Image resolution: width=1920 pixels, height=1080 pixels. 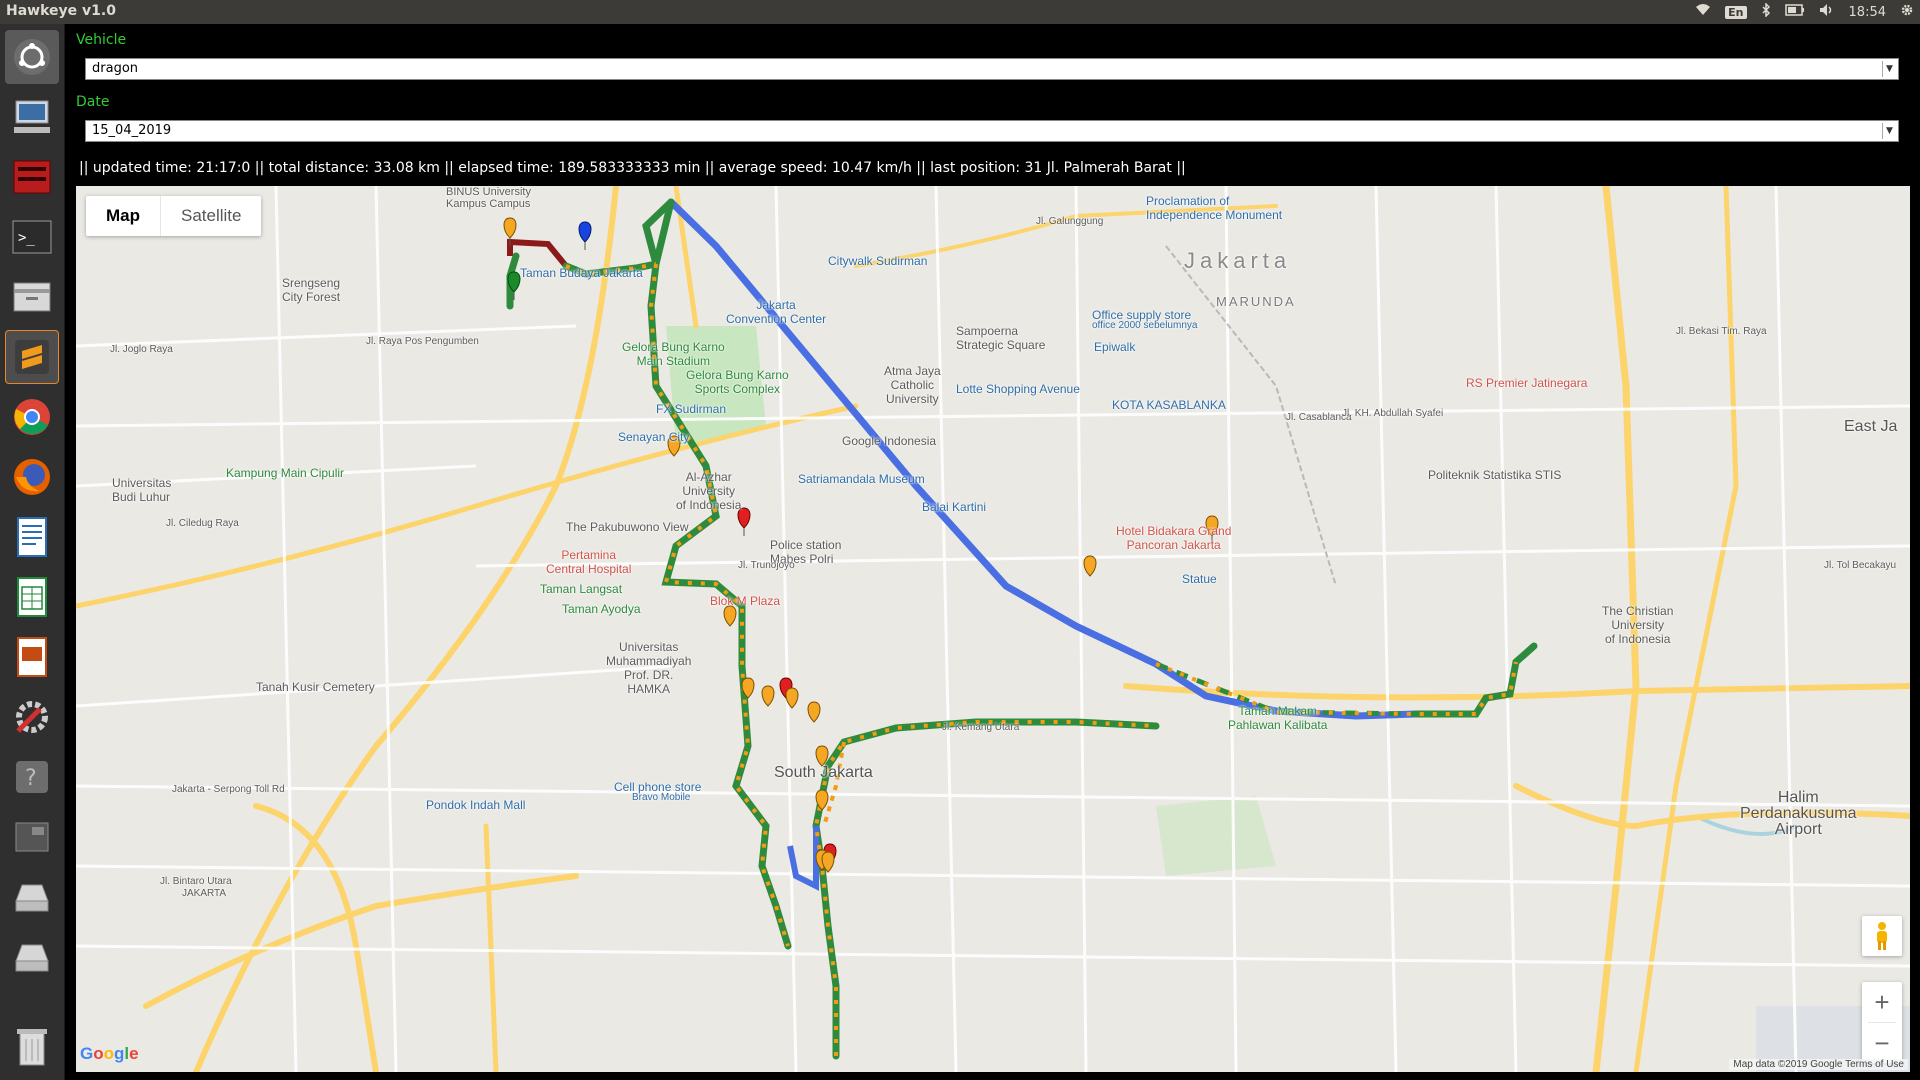 I want to click on system-tray: En 18:54, so click(x=1804, y=12).